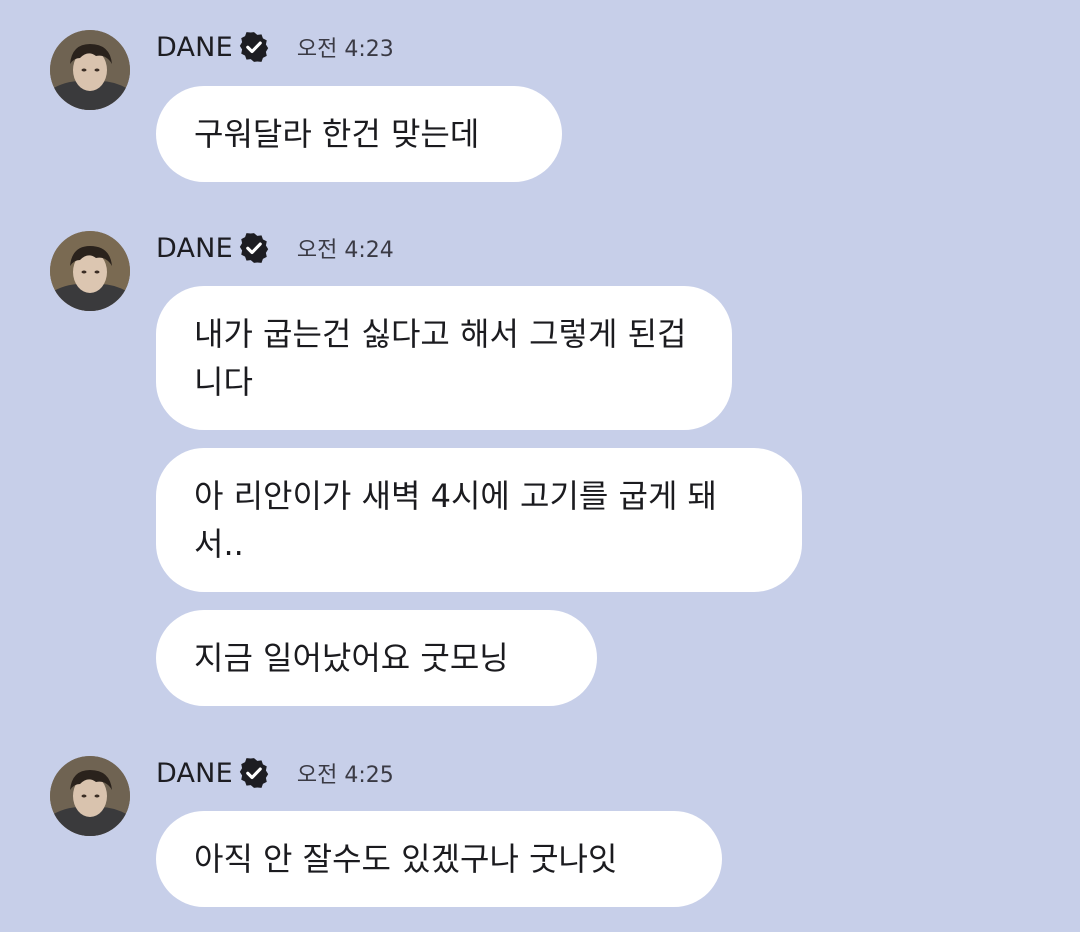 The height and width of the screenshot is (932, 1080). Describe the element at coordinates (345, 250) in the screenshot. I see `message-time: 오전 4:24` at that location.